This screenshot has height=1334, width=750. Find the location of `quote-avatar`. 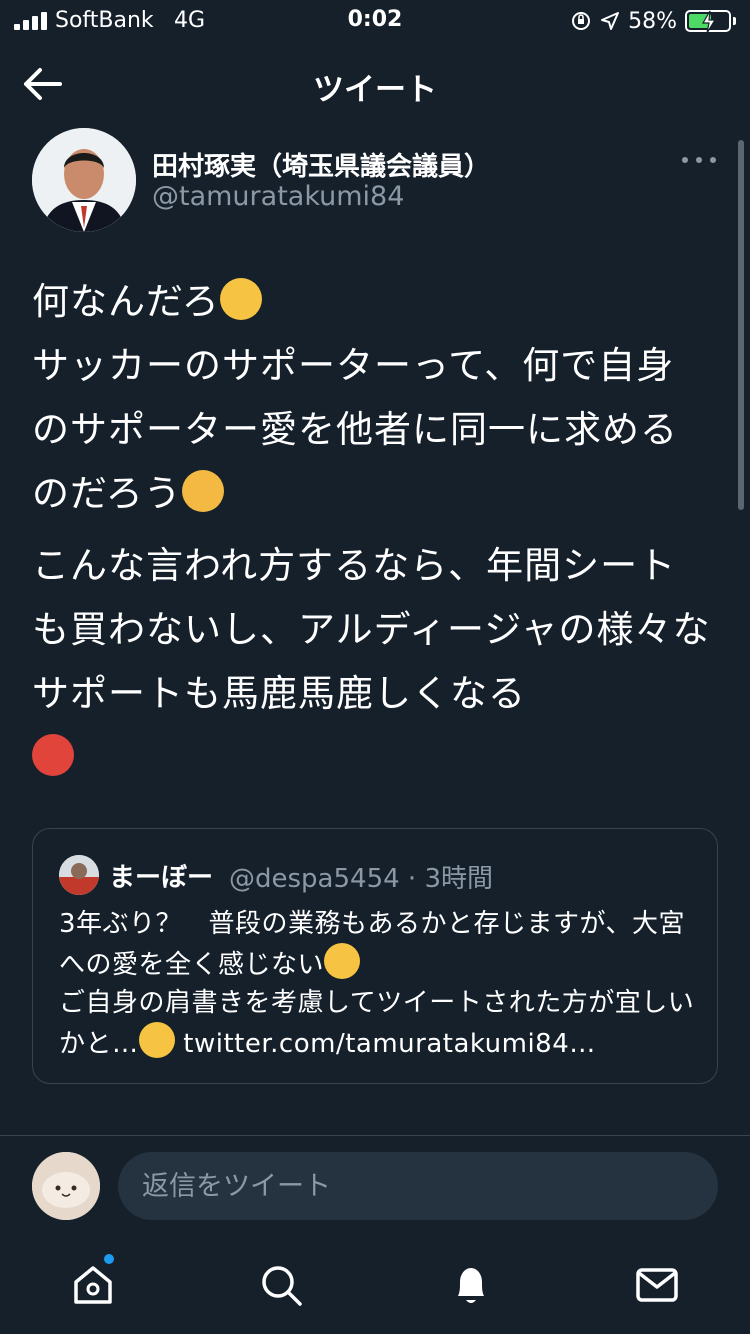

quote-avatar is located at coordinates (79, 875).